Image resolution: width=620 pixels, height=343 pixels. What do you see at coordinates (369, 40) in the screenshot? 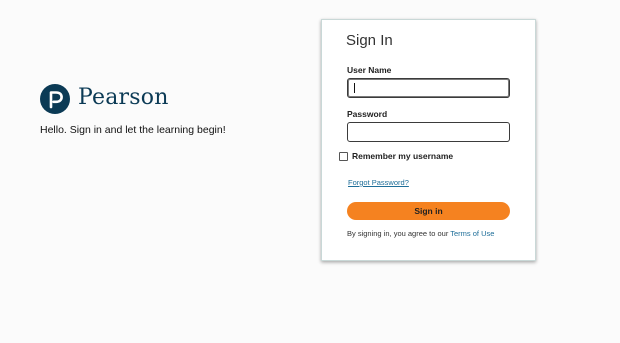
I see `signin-title: Sign In` at bounding box center [369, 40].